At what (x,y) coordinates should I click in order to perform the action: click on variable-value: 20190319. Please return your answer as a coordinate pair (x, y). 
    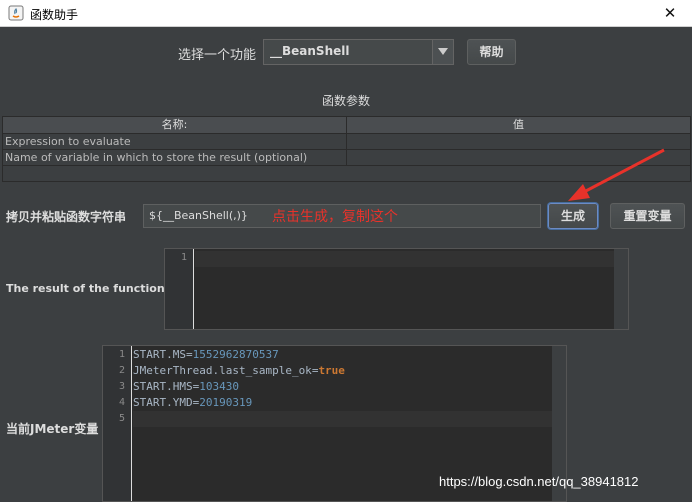
    Looking at the image, I should click on (226, 402).